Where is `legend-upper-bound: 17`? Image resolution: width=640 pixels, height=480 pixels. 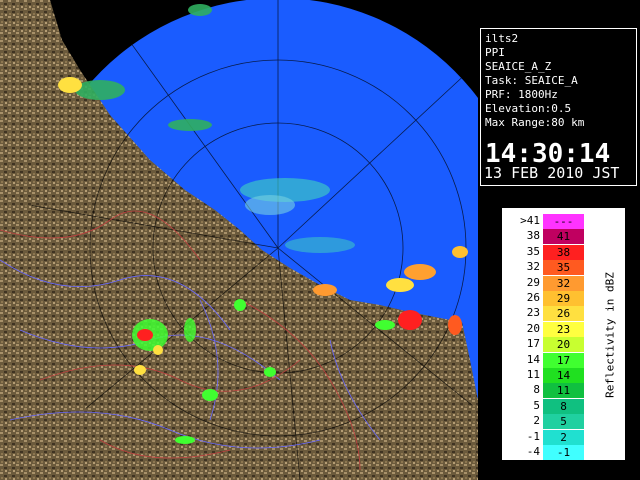 legend-upper-bound: 17 is located at coordinates (563, 360).